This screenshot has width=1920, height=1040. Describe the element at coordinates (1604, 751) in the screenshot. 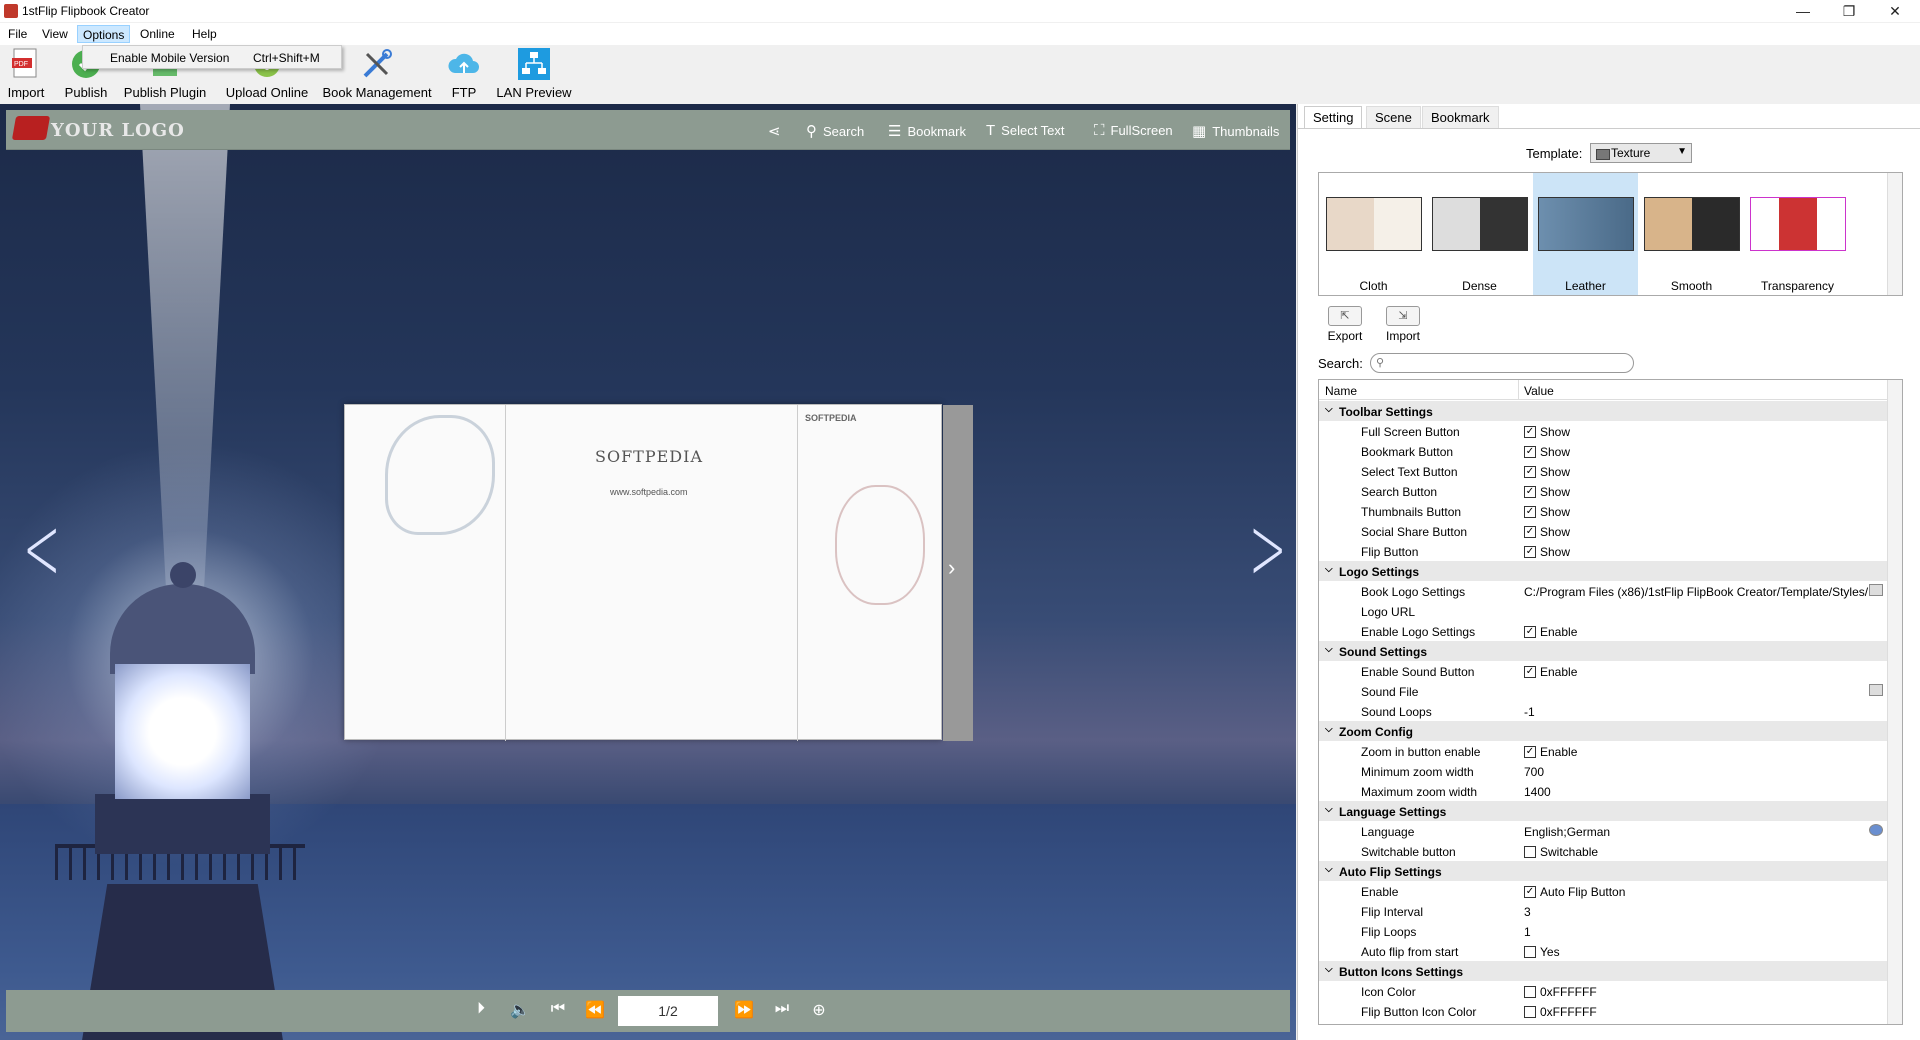

I see `property-row: Zoom in button enable ✓ Enable` at that location.